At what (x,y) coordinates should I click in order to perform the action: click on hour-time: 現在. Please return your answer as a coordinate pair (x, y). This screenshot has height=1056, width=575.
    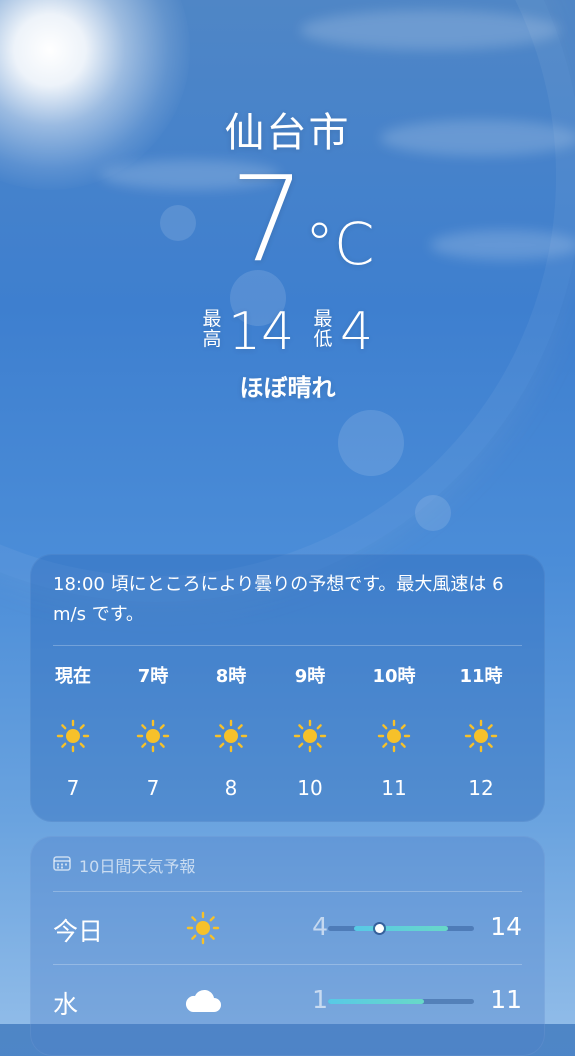
    Looking at the image, I should click on (73, 676).